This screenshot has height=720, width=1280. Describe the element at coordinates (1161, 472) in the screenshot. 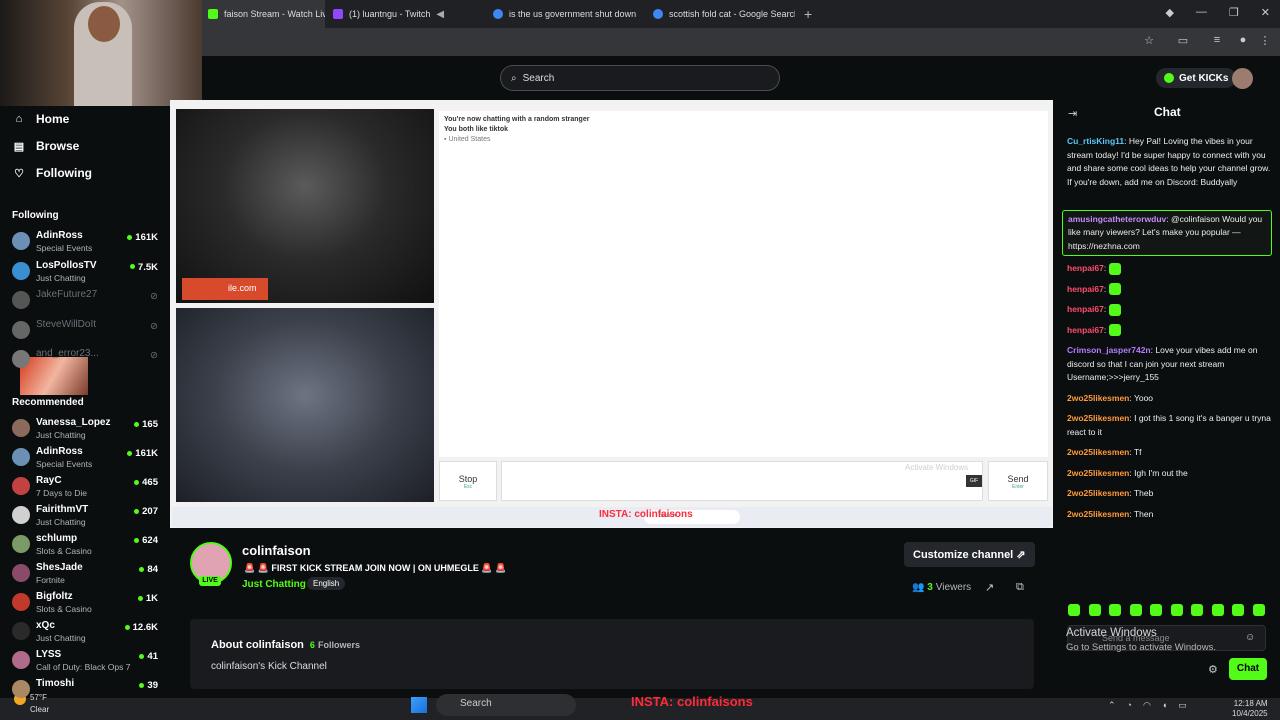

I see `chat-text: Igh I'm out the` at that location.